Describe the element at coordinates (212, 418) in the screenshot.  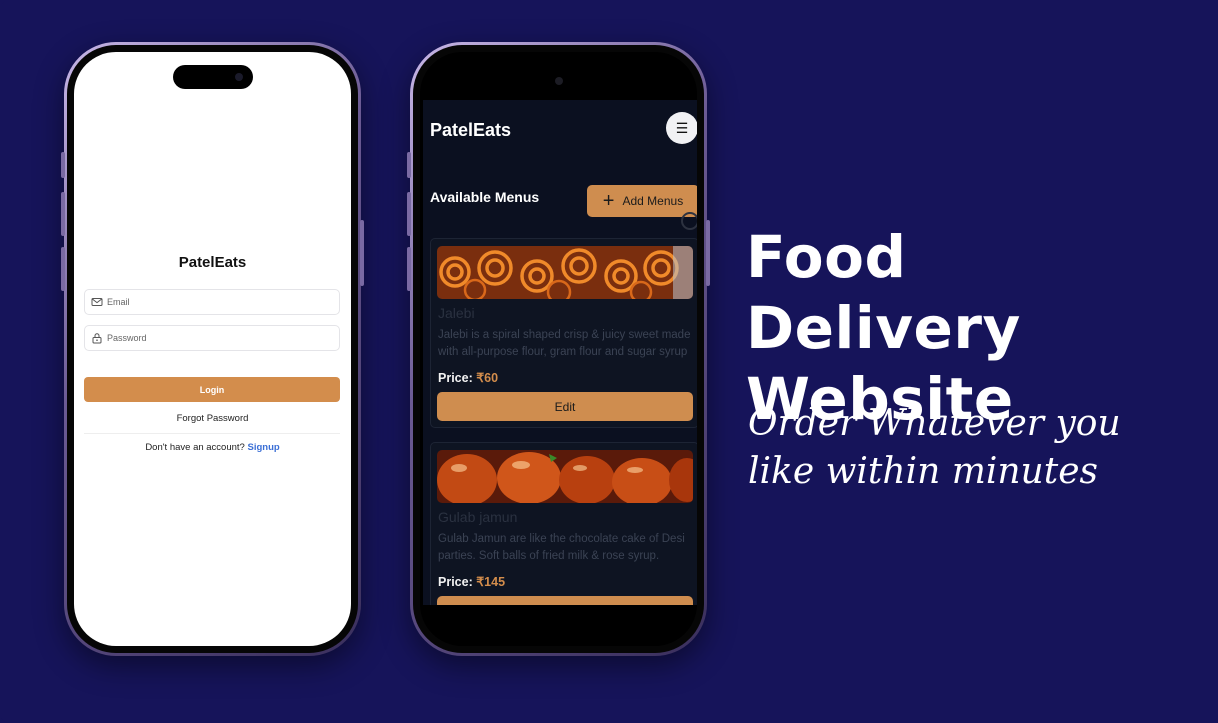
I see `forgot-password-link: Forgot Password` at that location.